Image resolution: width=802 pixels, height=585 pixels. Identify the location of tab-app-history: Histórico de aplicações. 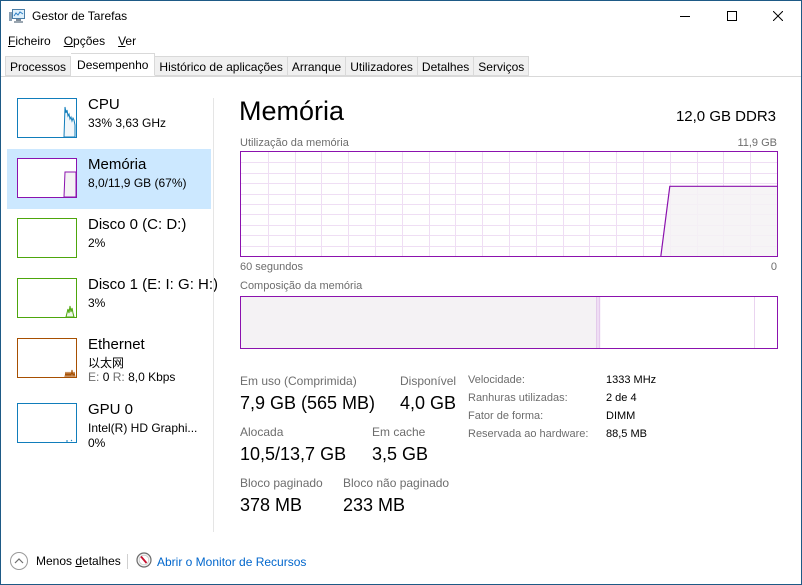
(221, 66).